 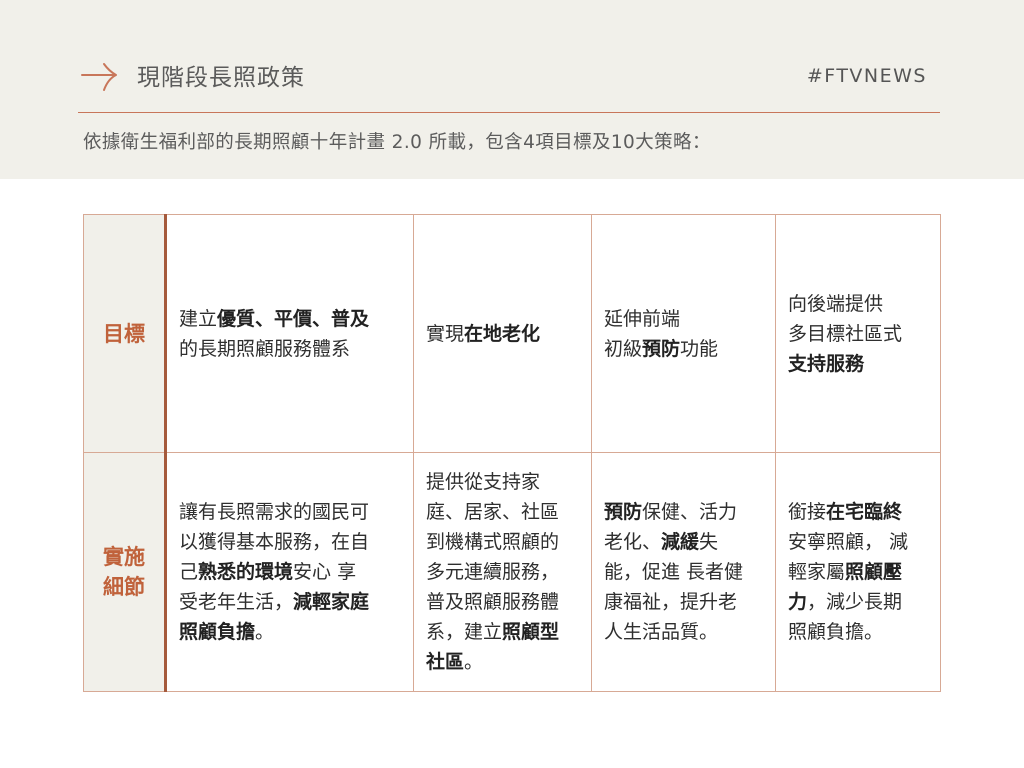 I want to click on brand-hashtag: #FTVNEWS, so click(x=866, y=76).